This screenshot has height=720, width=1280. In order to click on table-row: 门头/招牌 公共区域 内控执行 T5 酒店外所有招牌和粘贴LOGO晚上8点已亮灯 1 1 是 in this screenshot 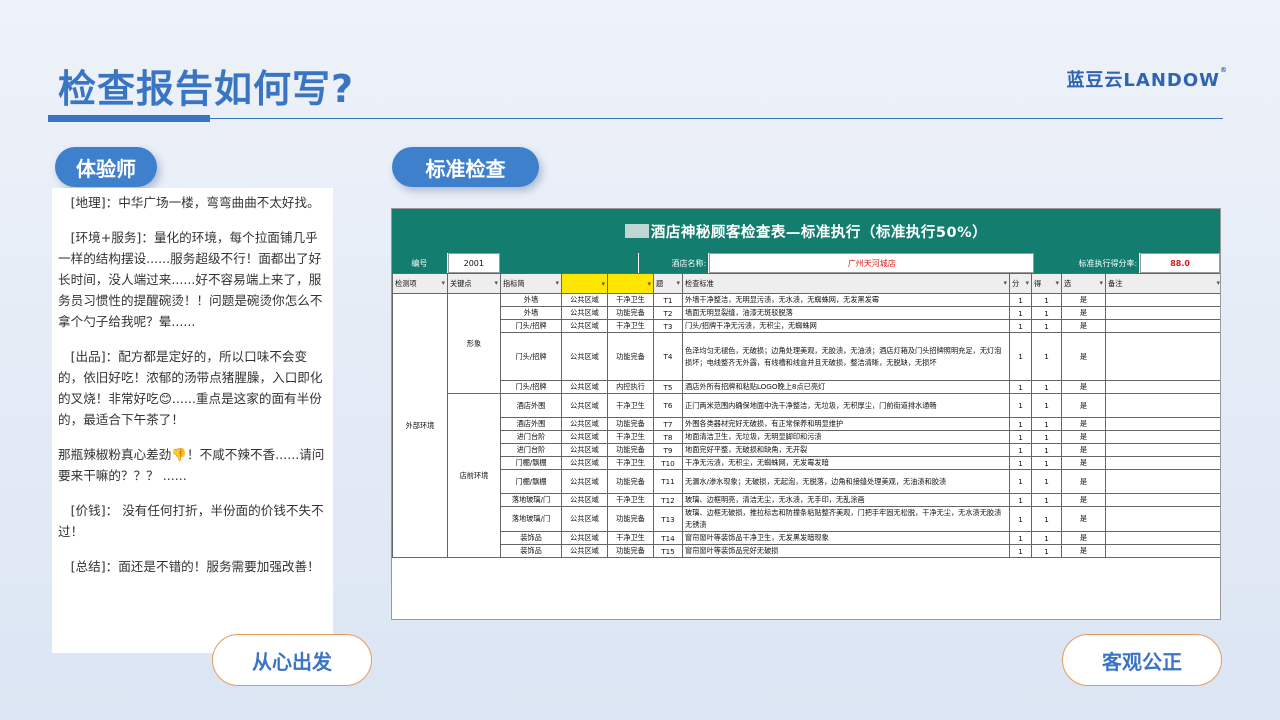, I will do `click(806, 387)`.